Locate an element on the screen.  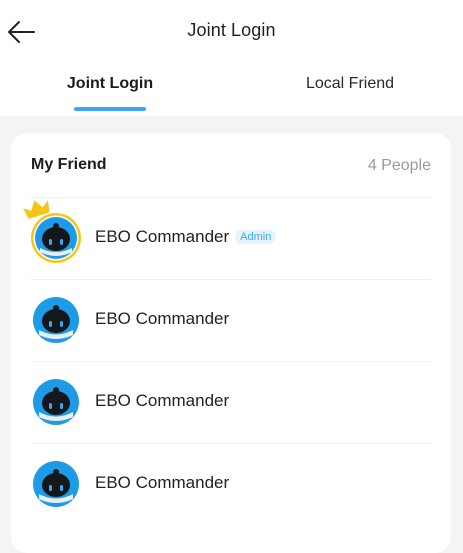
crown-icon is located at coordinates (36, 210).